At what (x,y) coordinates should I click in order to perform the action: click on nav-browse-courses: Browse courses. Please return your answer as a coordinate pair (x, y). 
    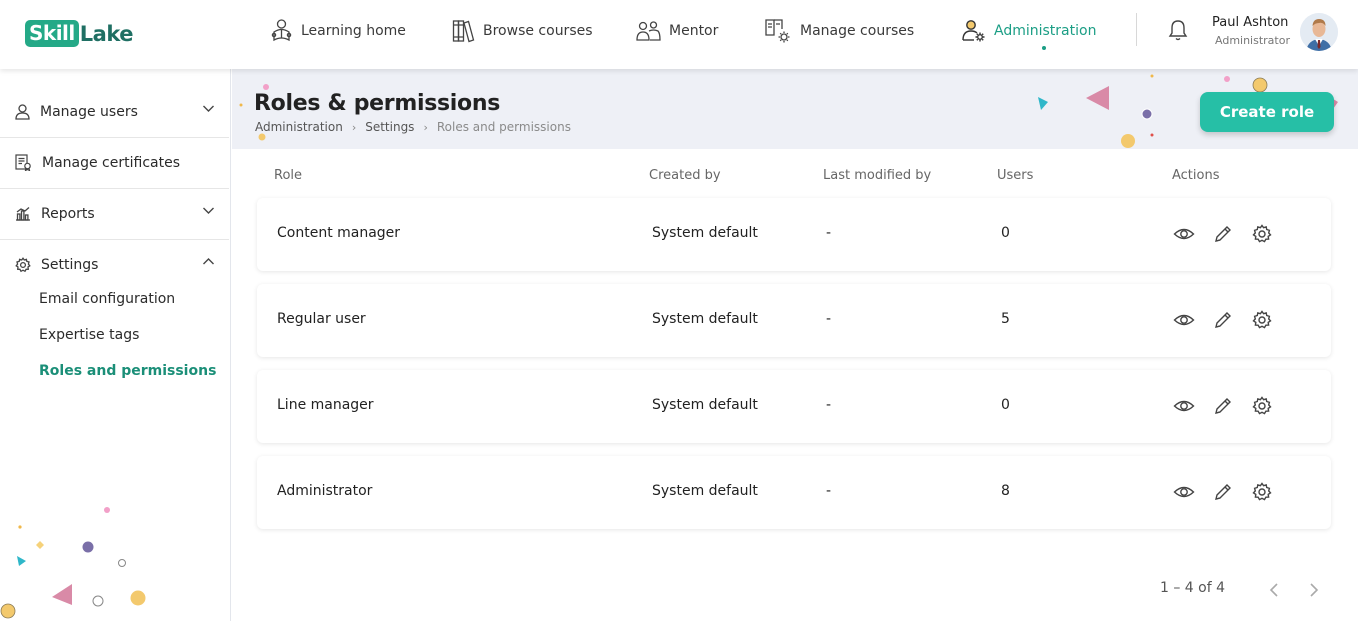
    Looking at the image, I should click on (522, 31).